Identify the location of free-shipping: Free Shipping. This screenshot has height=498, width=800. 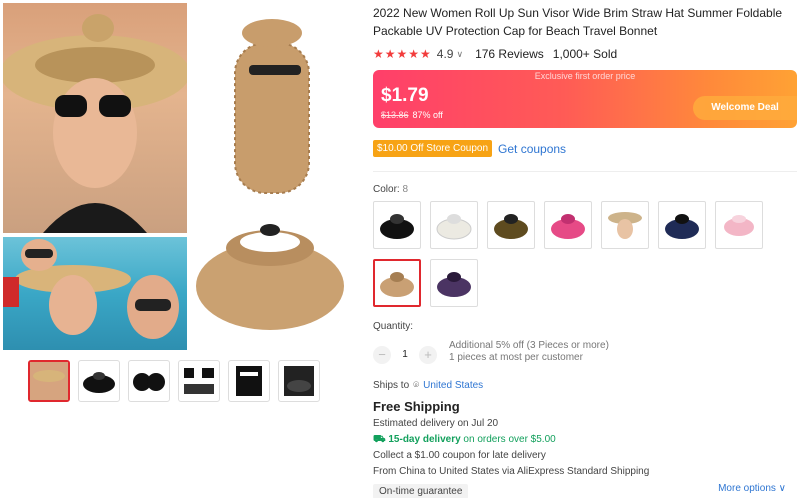
(416, 406).